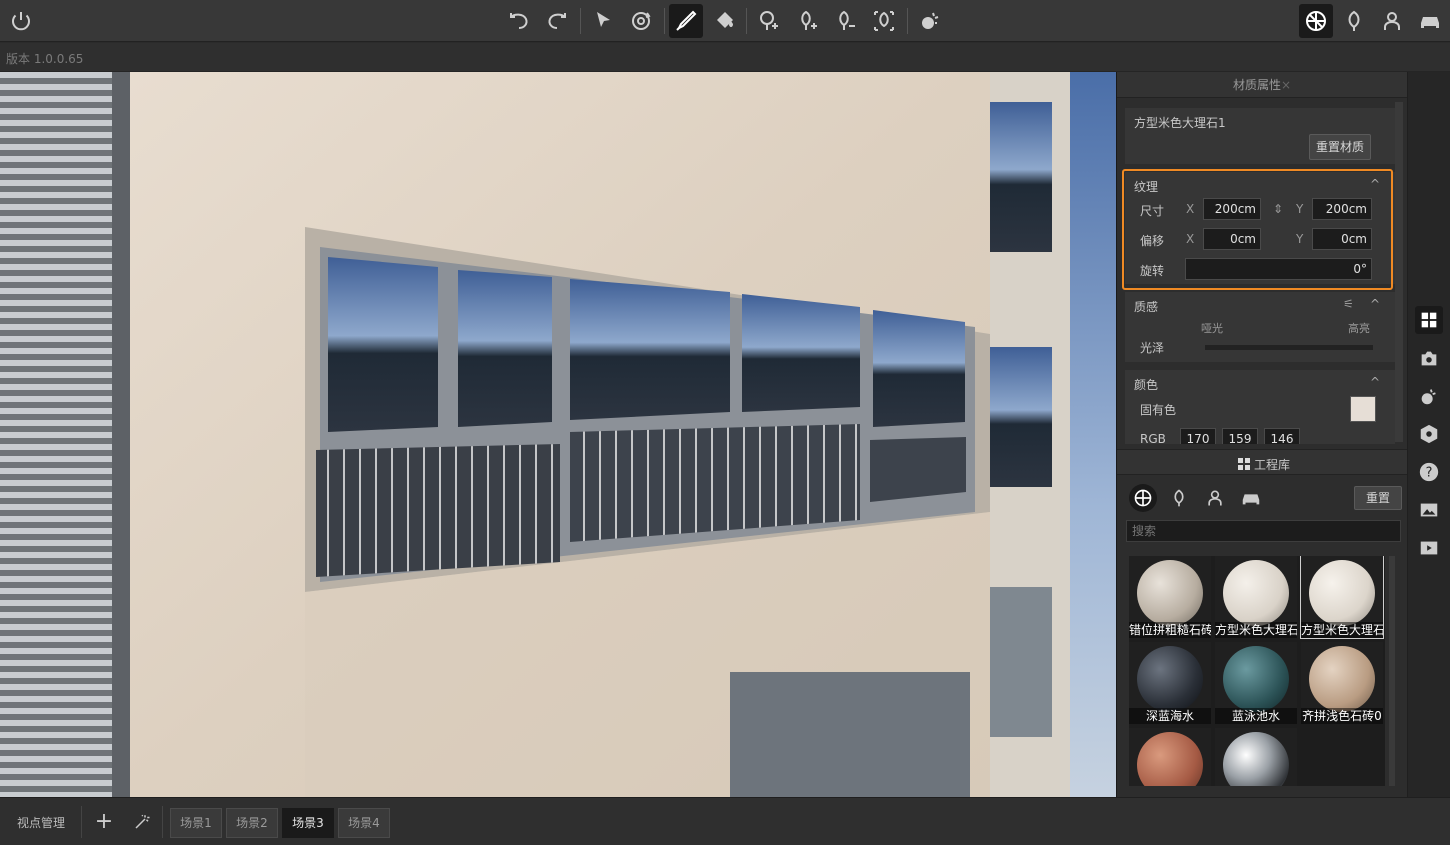 The height and width of the screenshot is (845, 1450). What do you see at coordinates (1342, 239) in the screenshot?
I see `offset-y-input: 0cm` at bounding box center [1342, 239].